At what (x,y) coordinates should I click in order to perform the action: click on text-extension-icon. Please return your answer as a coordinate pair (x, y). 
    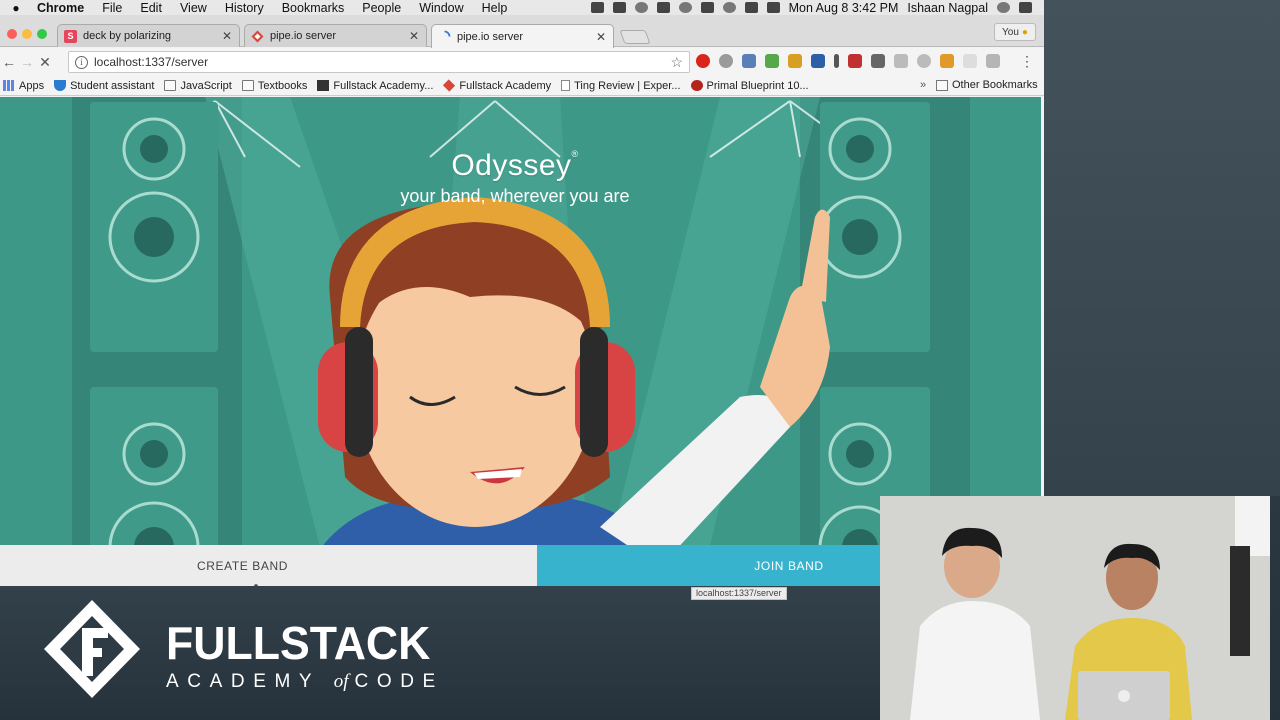
    Looking at the image, I should click on (836, 61).